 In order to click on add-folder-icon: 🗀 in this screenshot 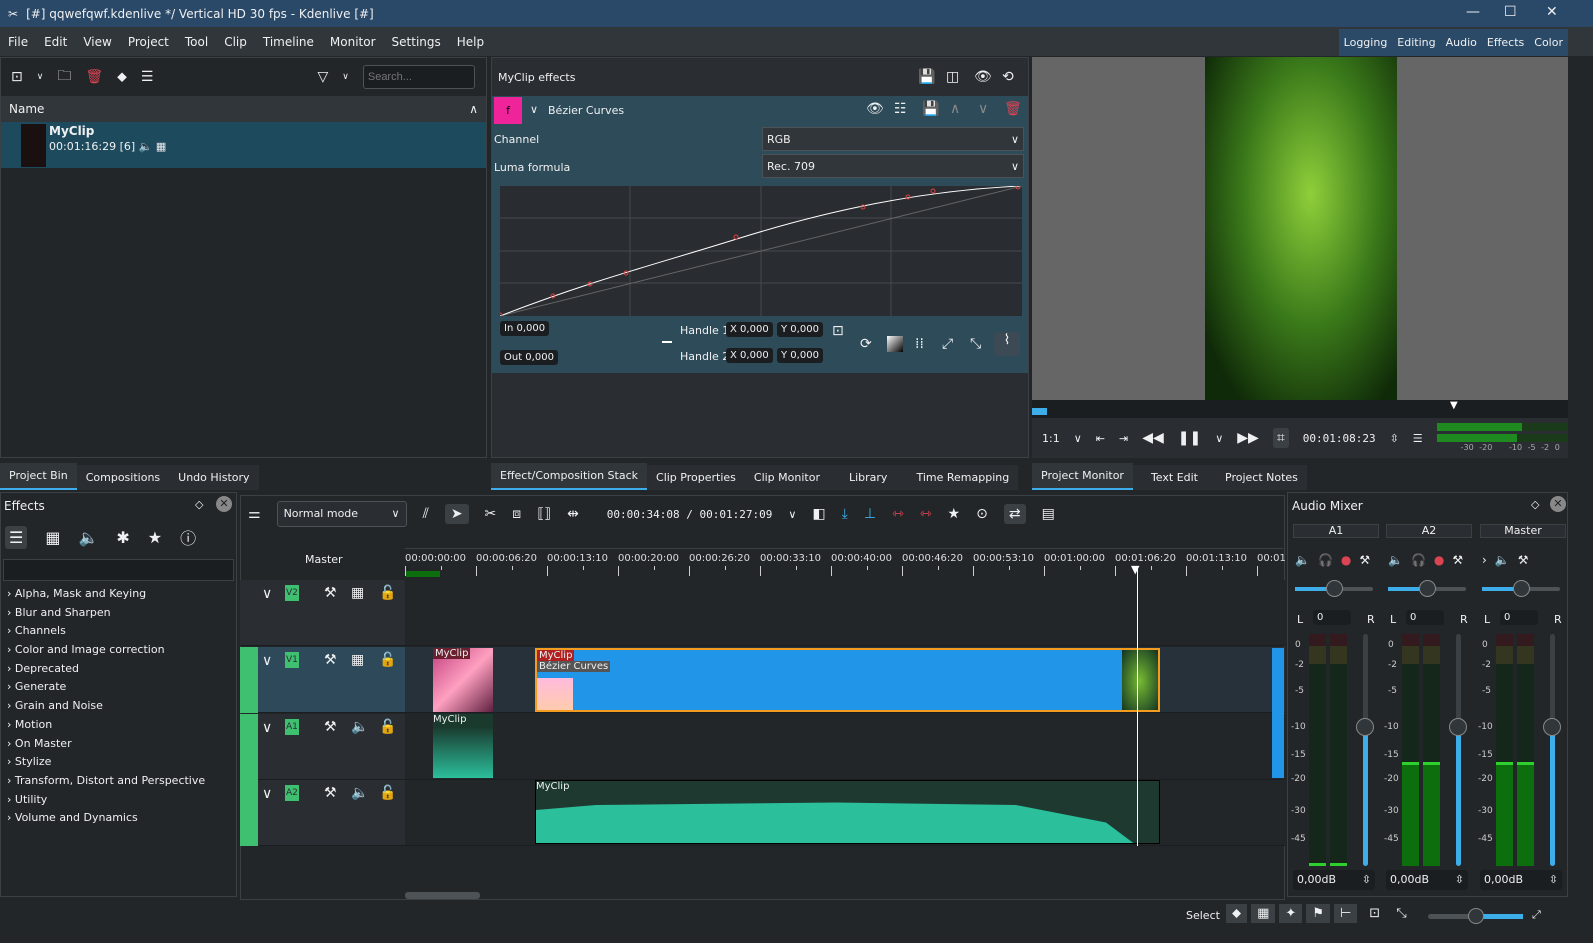, I will do `click(64, 77)`.